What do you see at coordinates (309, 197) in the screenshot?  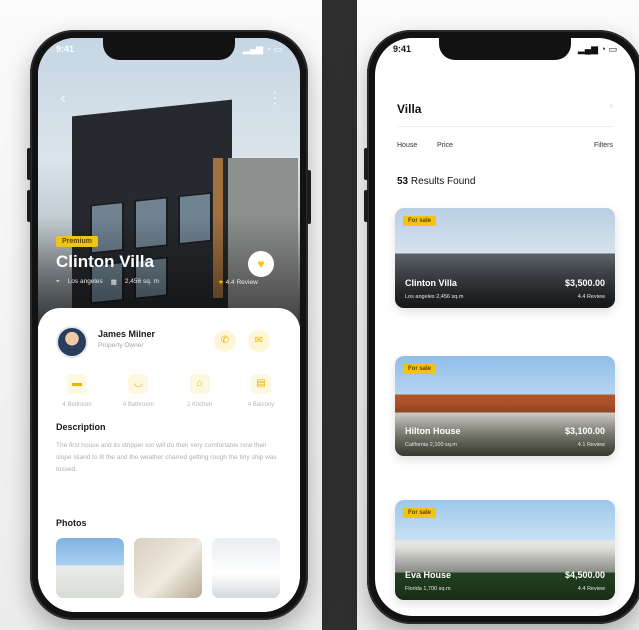 I see `phone-power-button` at bounding box center [309, 197].